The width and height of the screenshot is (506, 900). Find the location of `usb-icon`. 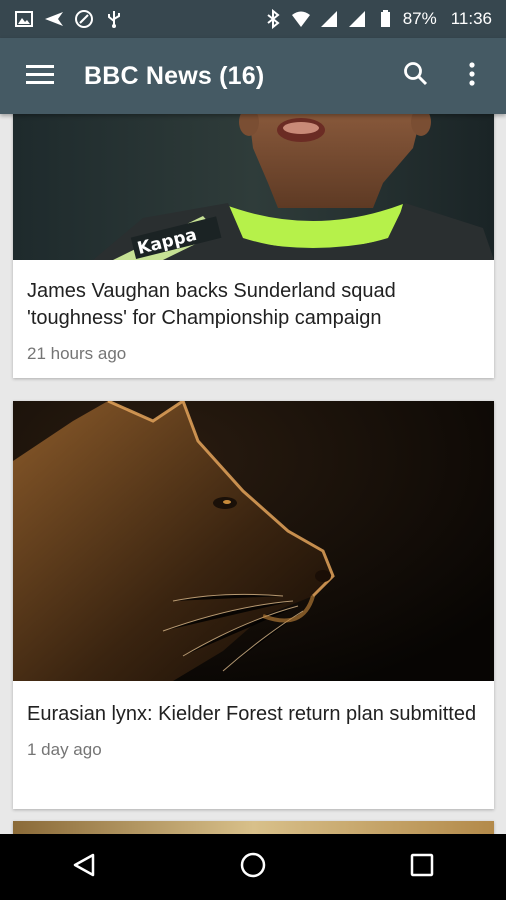

usb-icon is located at coordinates (114, 19).